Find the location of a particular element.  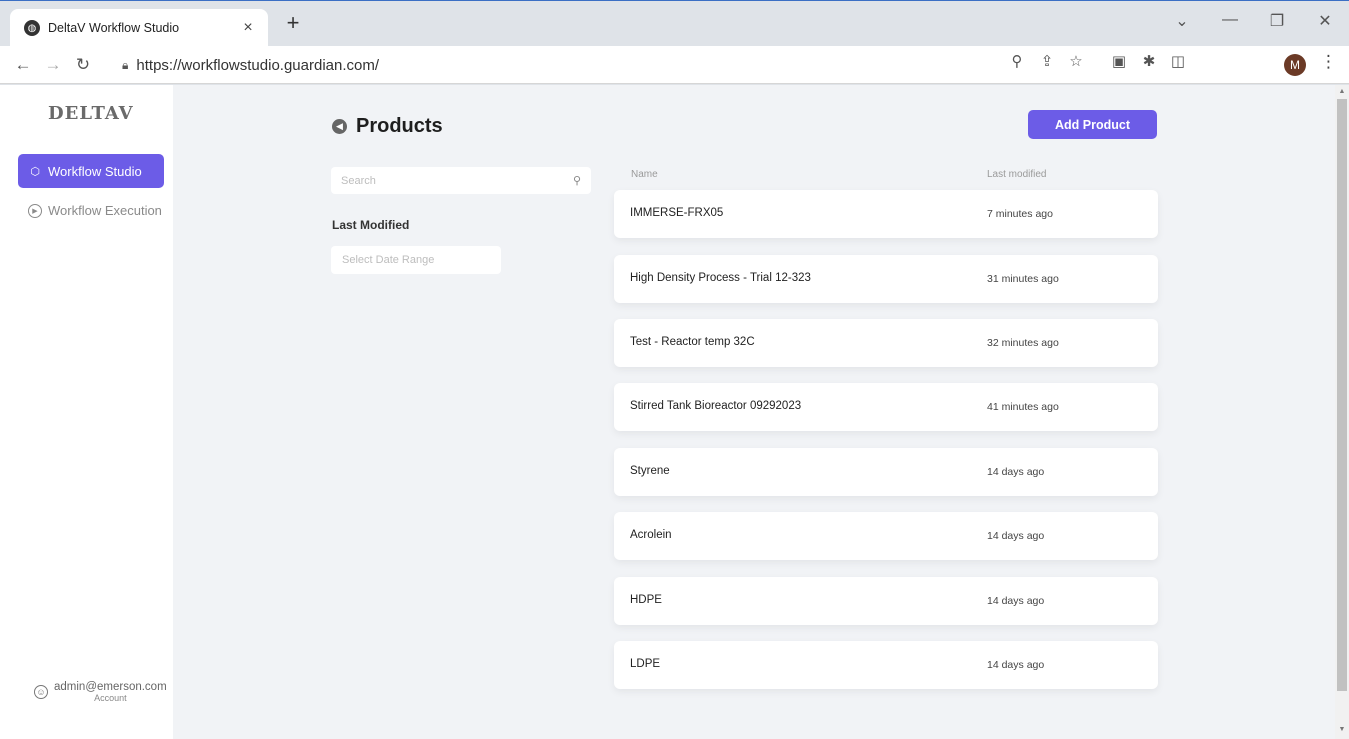

scroll-up-icon: ▲ is located at coordinates (1342, 91).